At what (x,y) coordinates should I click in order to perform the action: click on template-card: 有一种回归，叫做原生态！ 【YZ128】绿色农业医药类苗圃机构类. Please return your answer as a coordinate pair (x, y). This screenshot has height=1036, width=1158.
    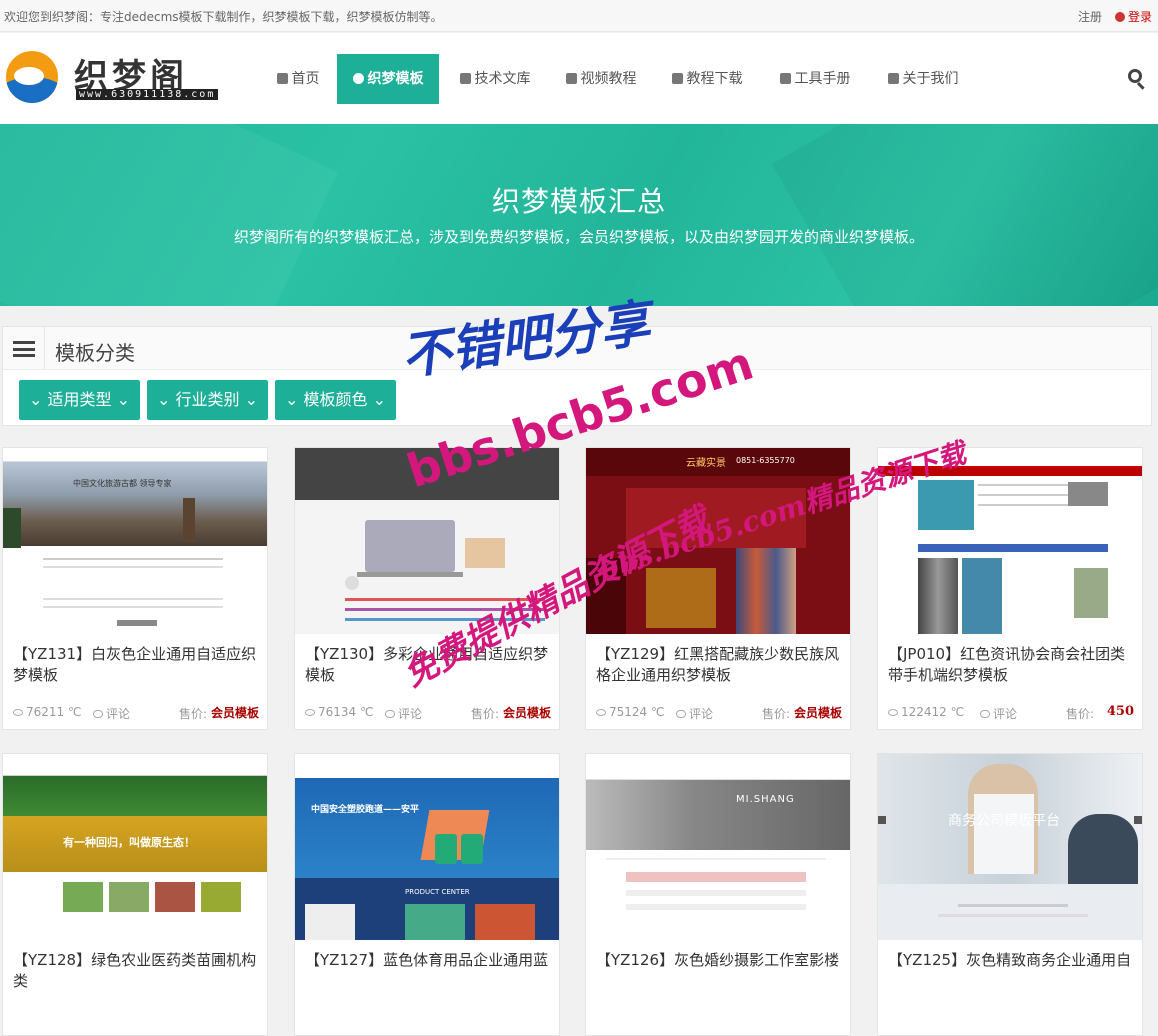
    Looking at the image, I should click on (135, 894).